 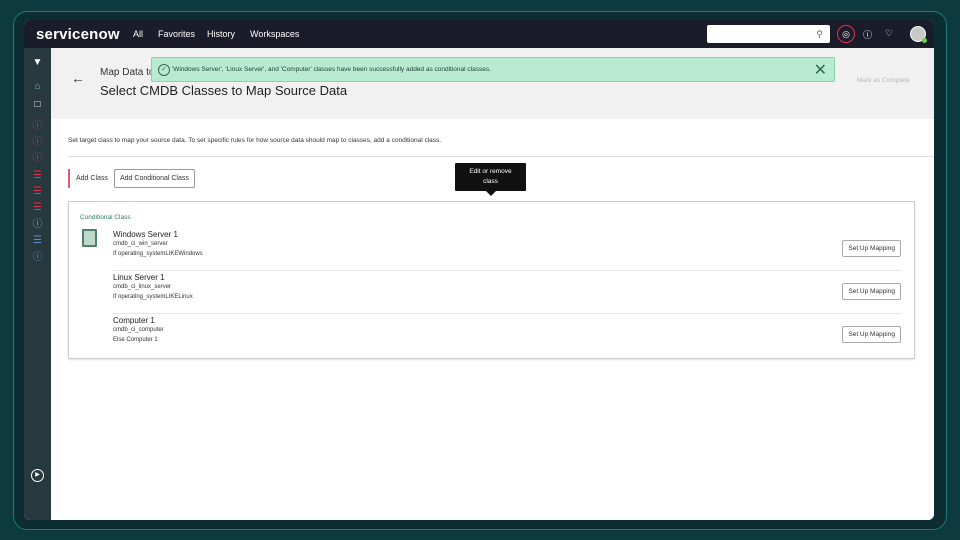 I want to click on nav-workspaces: Workspaces, so click(x=274, y=34).